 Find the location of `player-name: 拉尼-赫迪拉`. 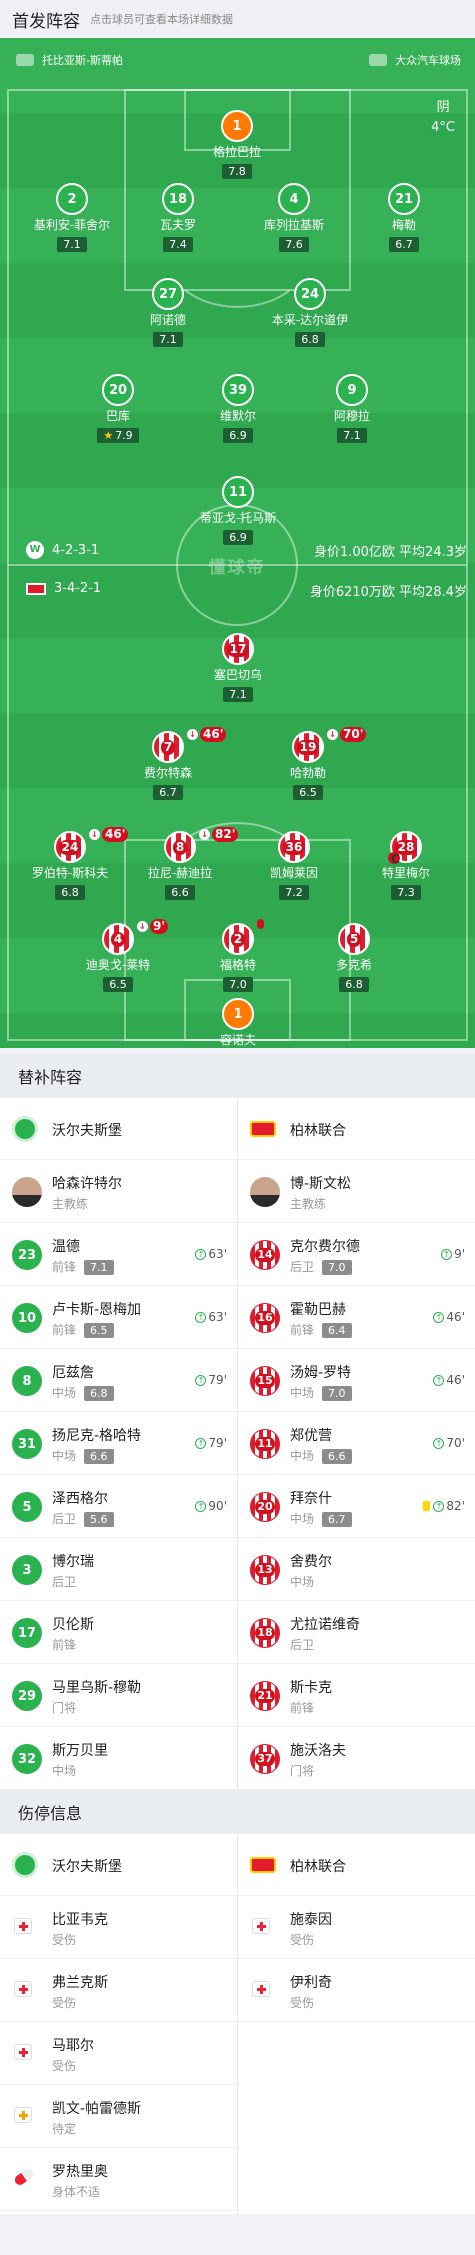

player-name: 拉尼-赫迪拉 is located at coordinates (180, 873).